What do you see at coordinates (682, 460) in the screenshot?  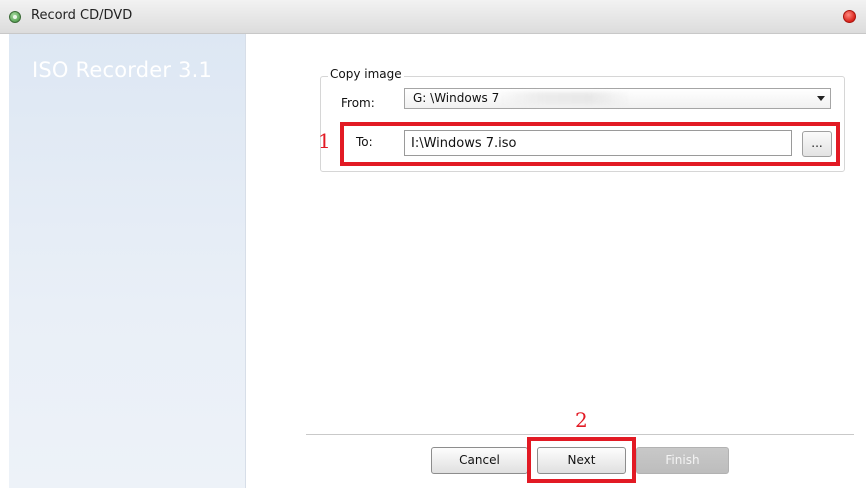 I see `finish-button: Finish` at bounding box center [682, 460].